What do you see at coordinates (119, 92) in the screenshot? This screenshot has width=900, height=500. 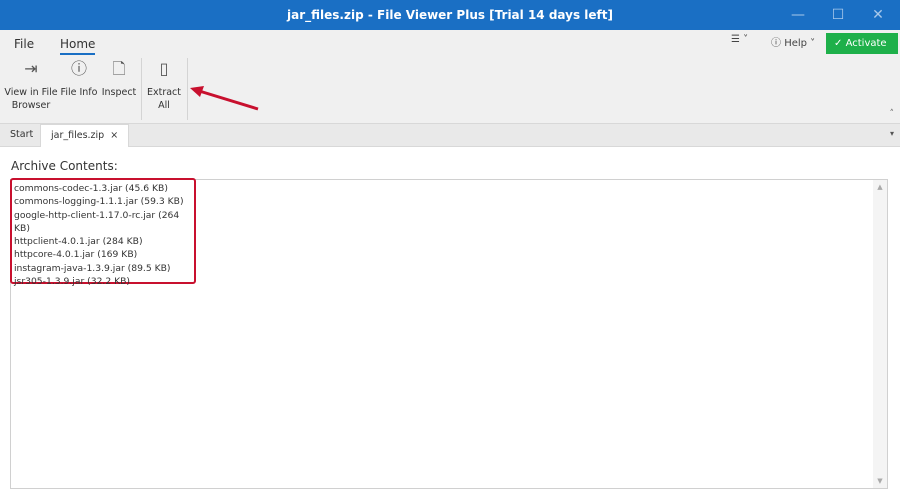 I see `inspect-label: Inspect` at bounding box center [119, 92].